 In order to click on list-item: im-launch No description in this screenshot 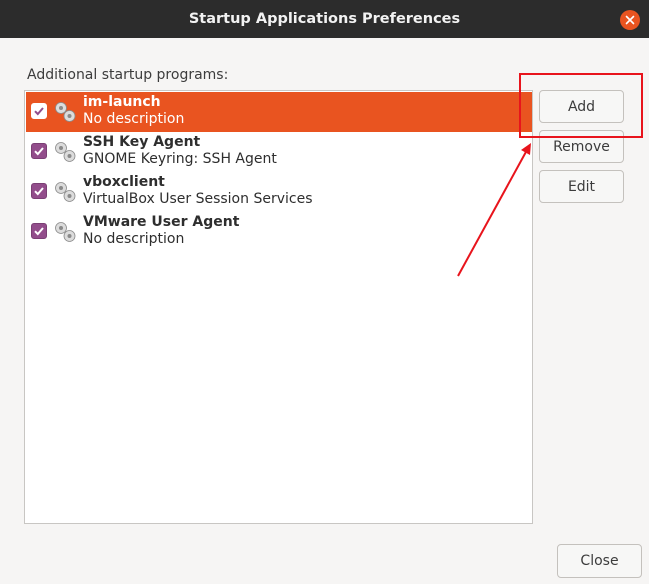, I will do `click(279, 112)`.